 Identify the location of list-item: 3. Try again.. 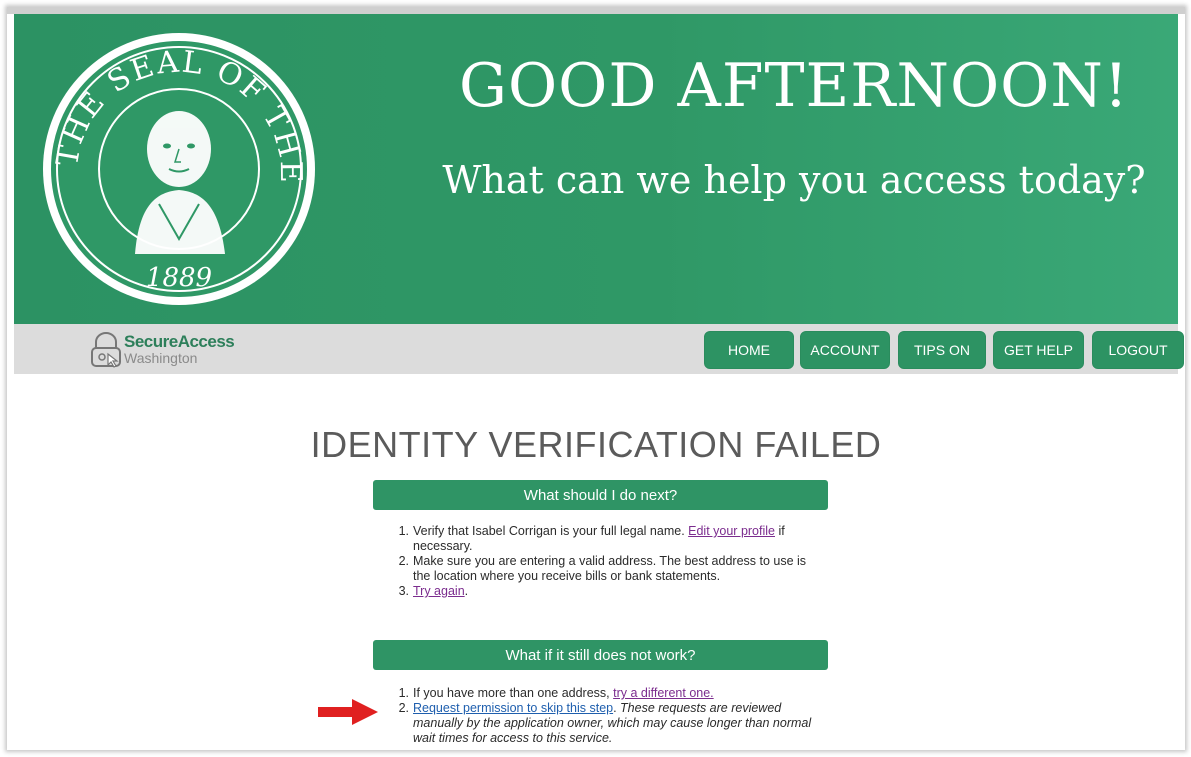
(433, 591).